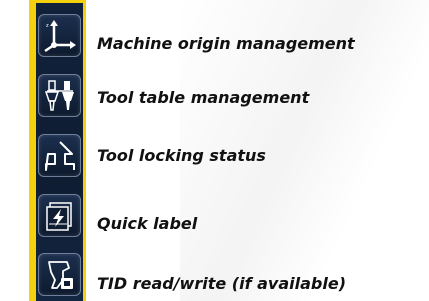 The width and height of the screenshot is (429, 301). I want to click on tid-read-write-button, so click(59, 274).